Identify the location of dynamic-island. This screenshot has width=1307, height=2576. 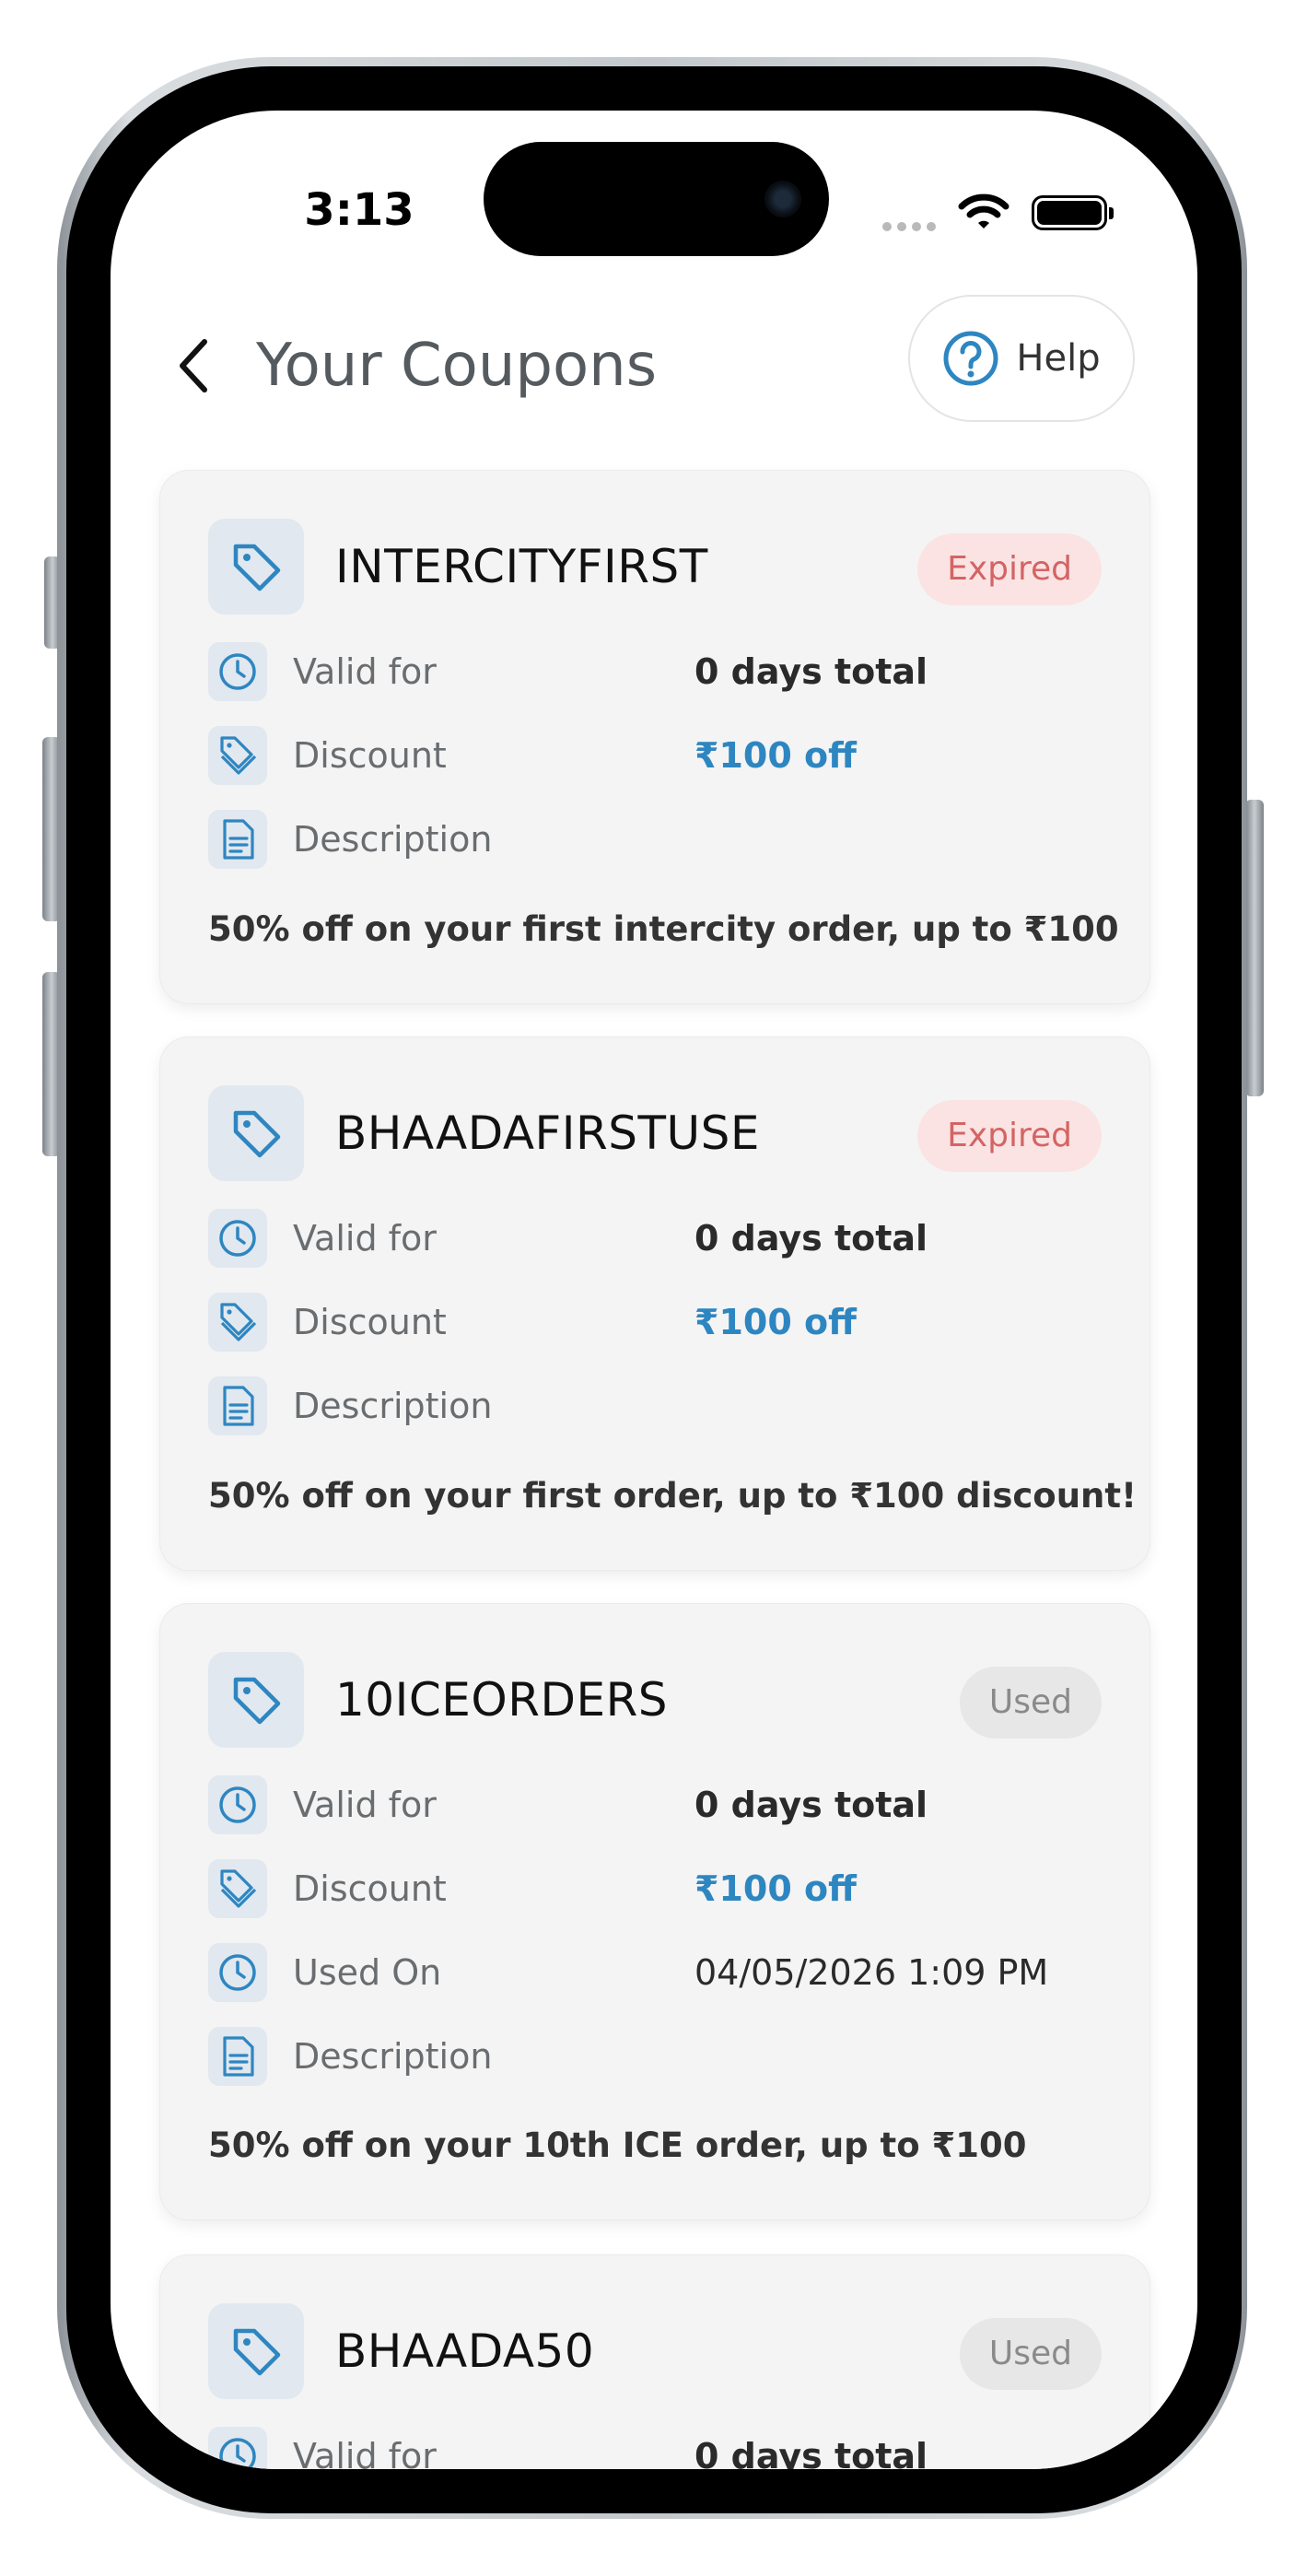
(657, 199).